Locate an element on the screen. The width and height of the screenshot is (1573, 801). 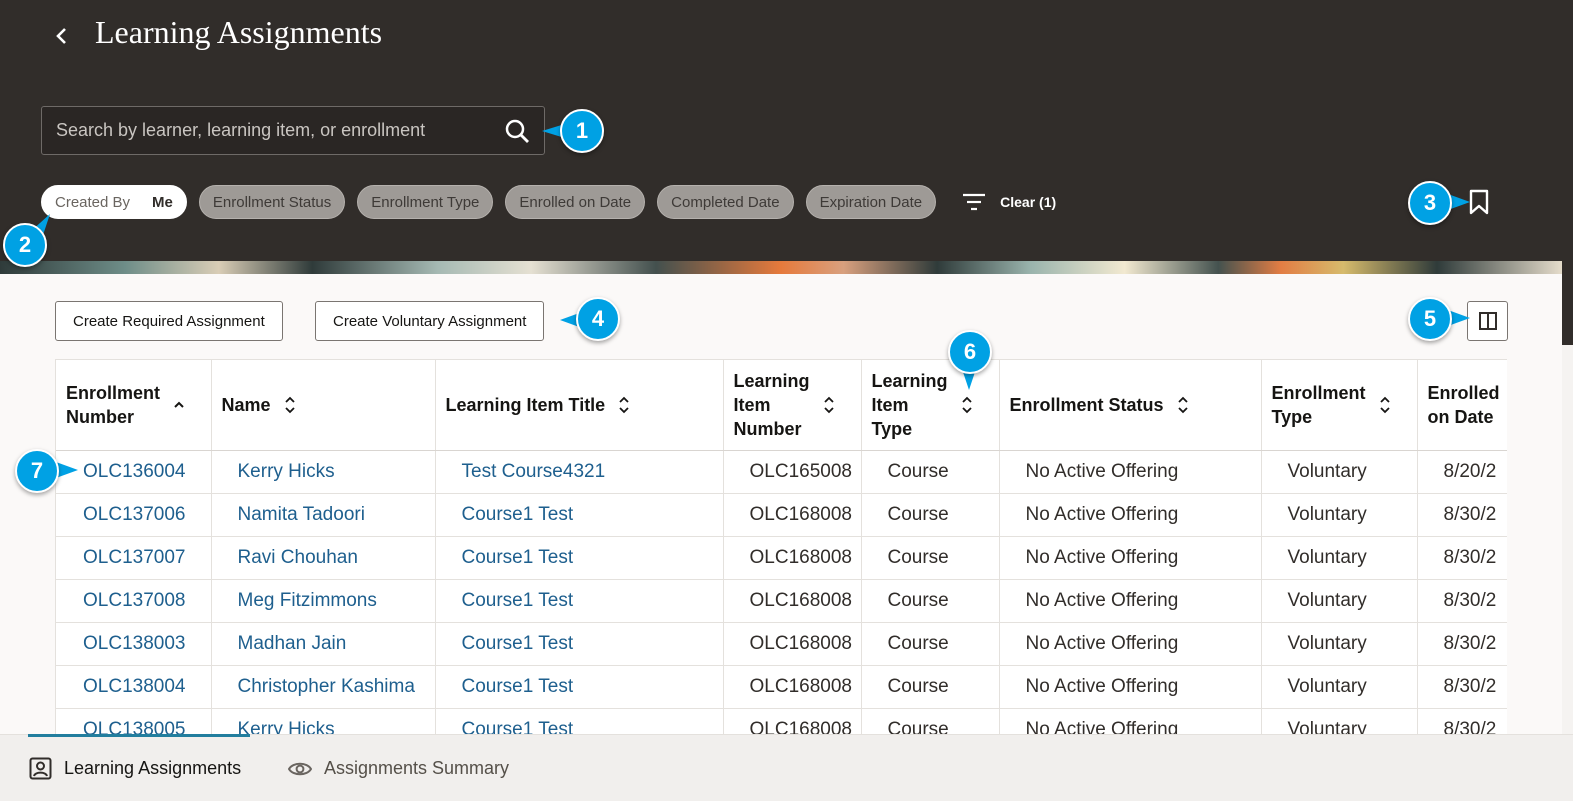
cell-enrollment-number-link: OLC138004 is located at coordinates (134, 687).